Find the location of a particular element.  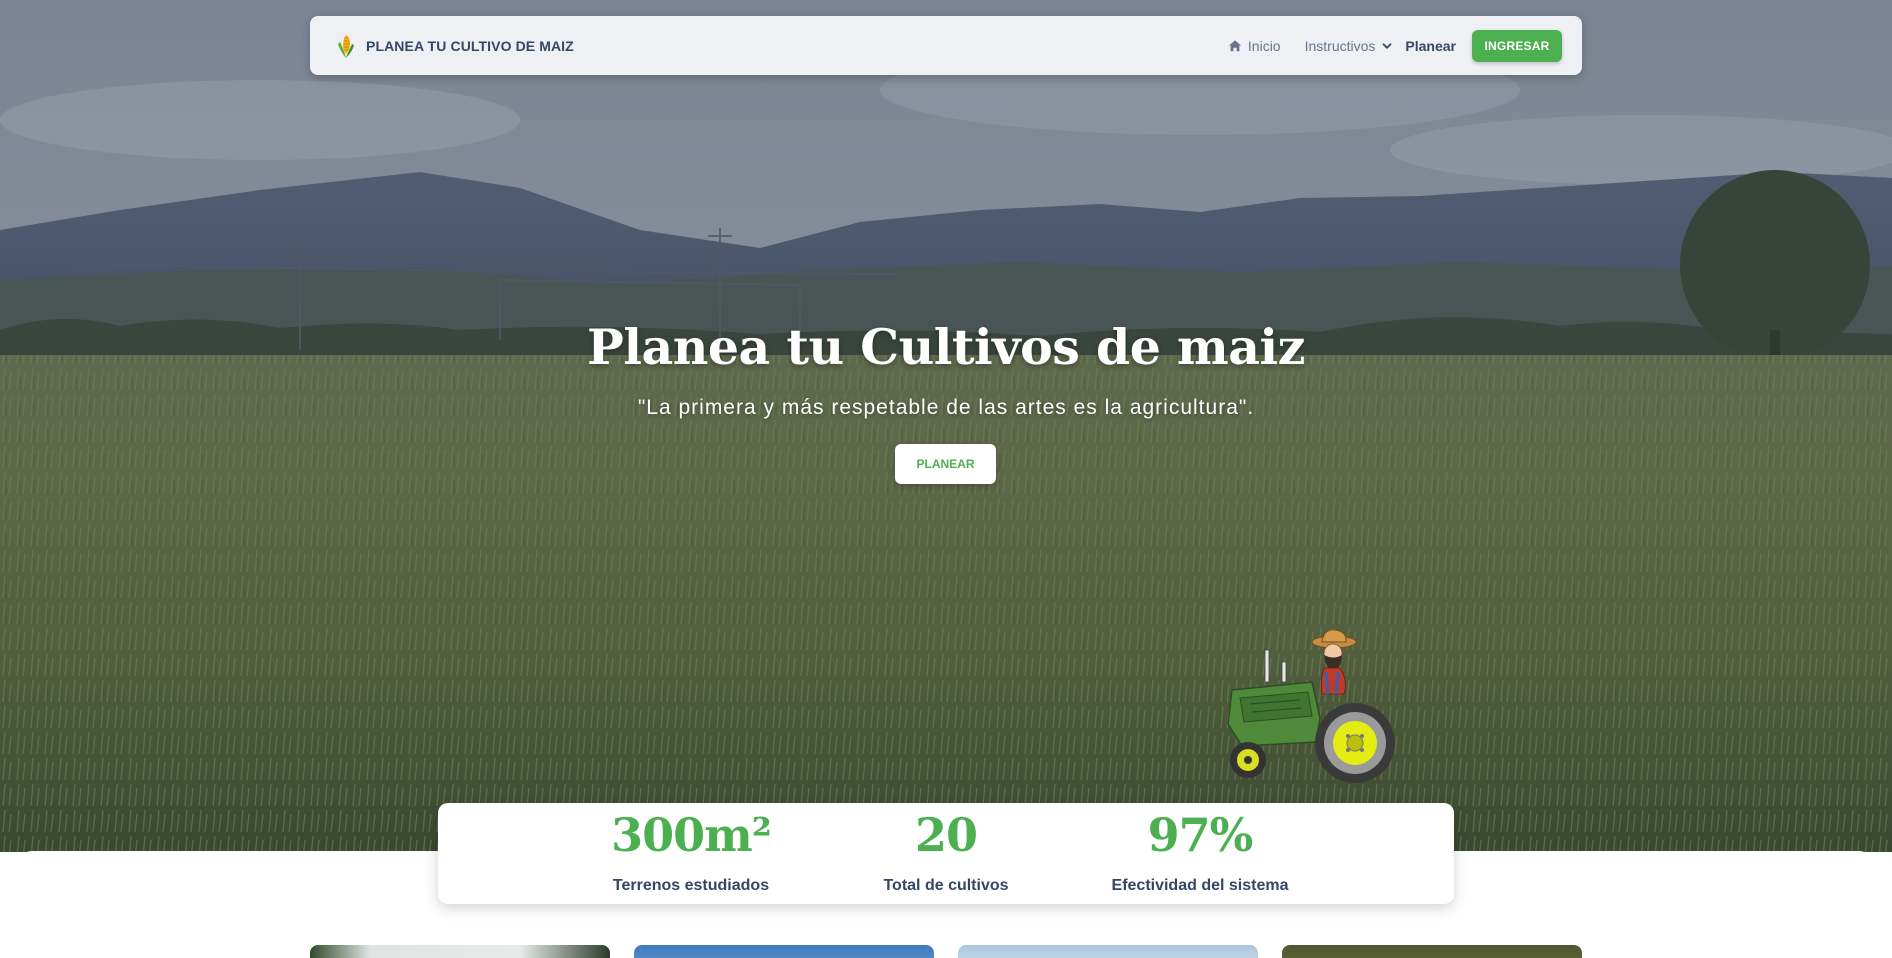

stat-efectividad: 97% Efectividad del sistema is located at coordinates (1200, 849).